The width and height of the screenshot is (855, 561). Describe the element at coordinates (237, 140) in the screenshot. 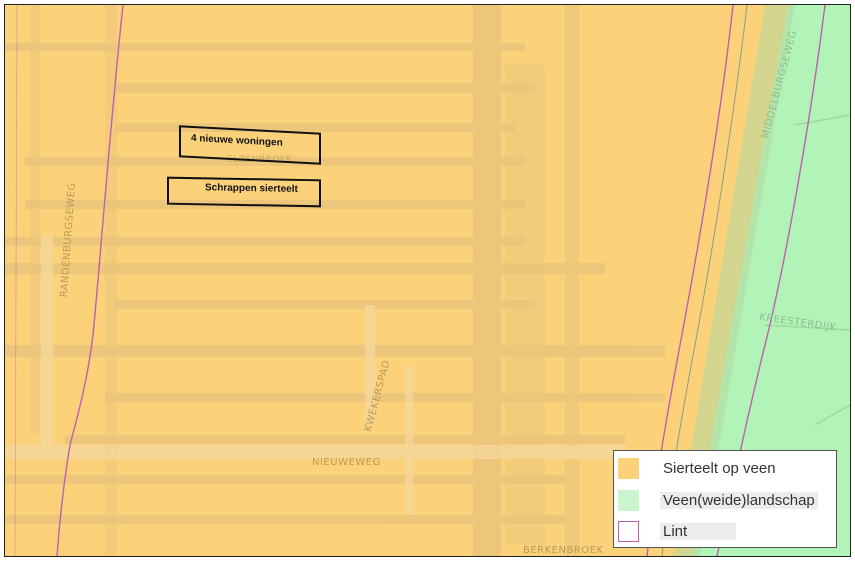

I see `annotation-new-homes-label: 4 nieuwe woningen` at that location.